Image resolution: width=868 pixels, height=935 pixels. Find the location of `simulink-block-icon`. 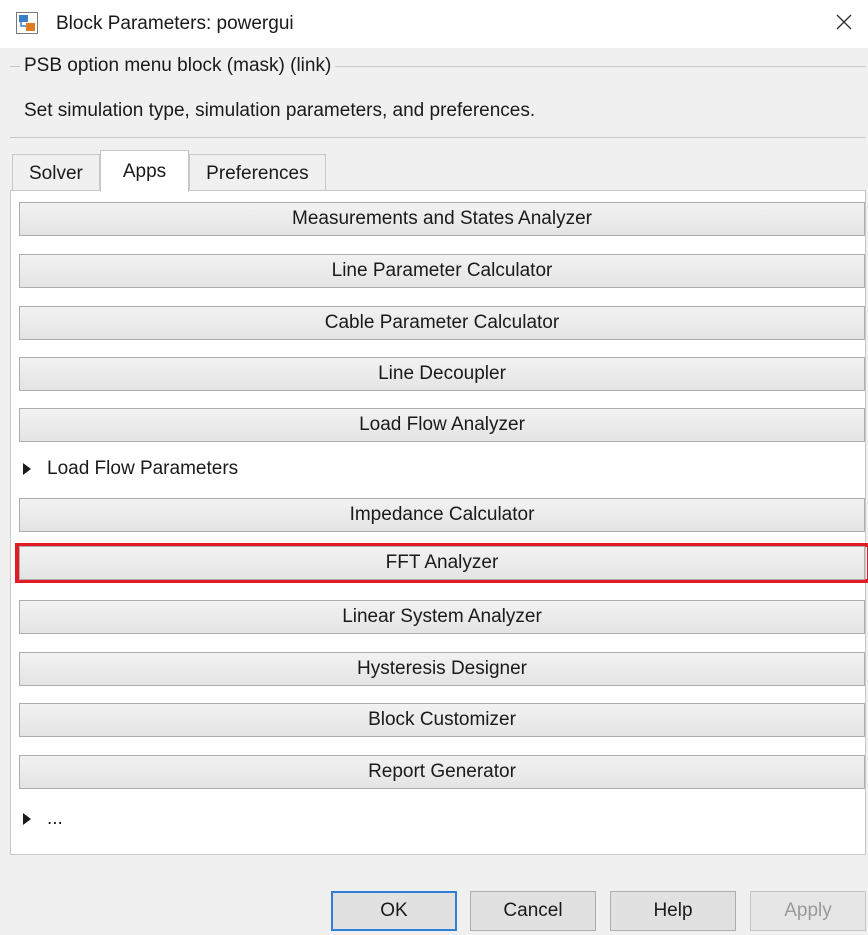

simulink-block-icon is located at coordinates (27, 23).